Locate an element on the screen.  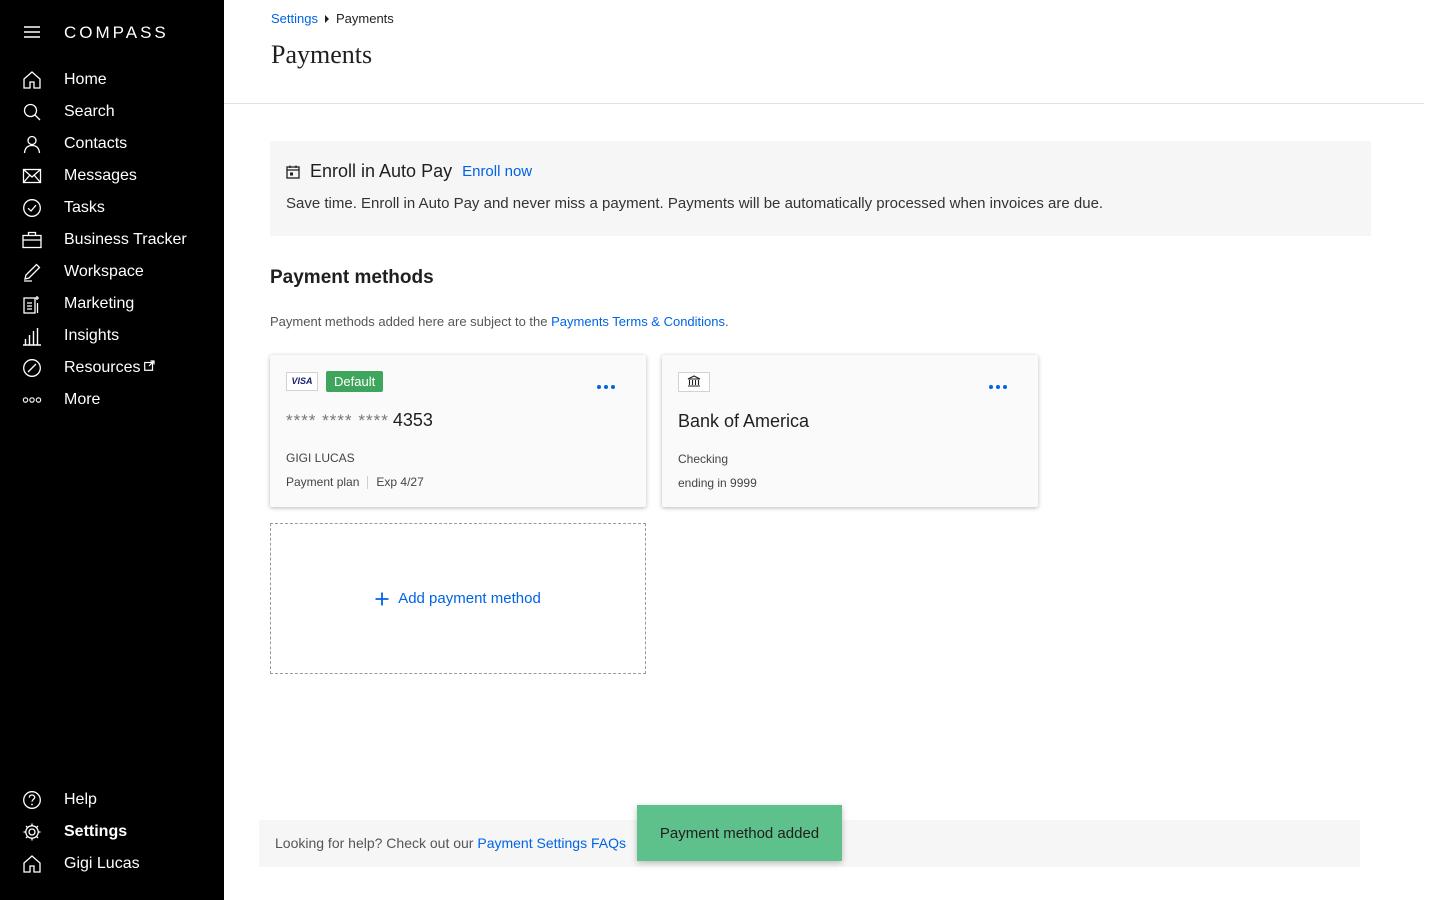
compass-logo: COMPASS is located at coordinates (116, 33).